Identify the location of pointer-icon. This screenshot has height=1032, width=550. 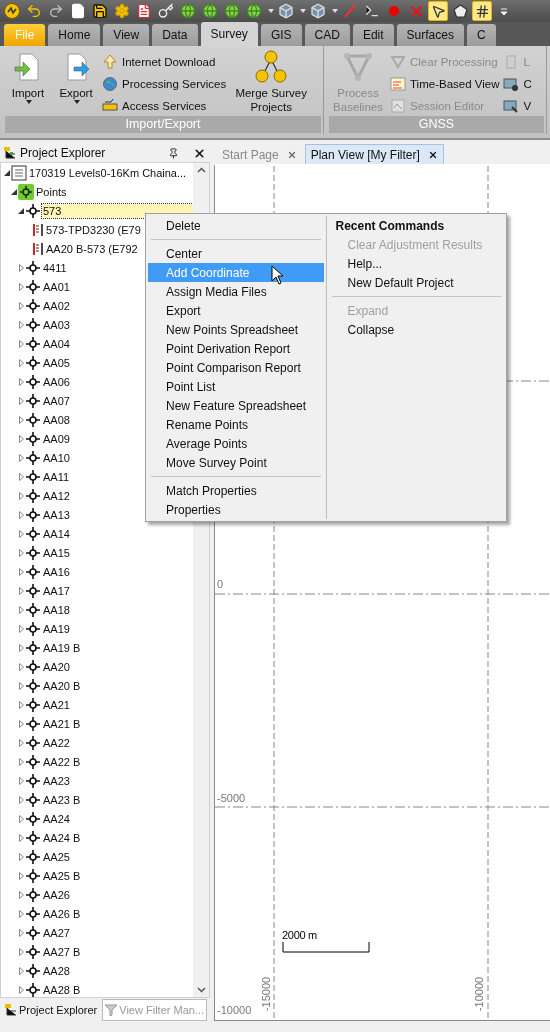
(438, 11).